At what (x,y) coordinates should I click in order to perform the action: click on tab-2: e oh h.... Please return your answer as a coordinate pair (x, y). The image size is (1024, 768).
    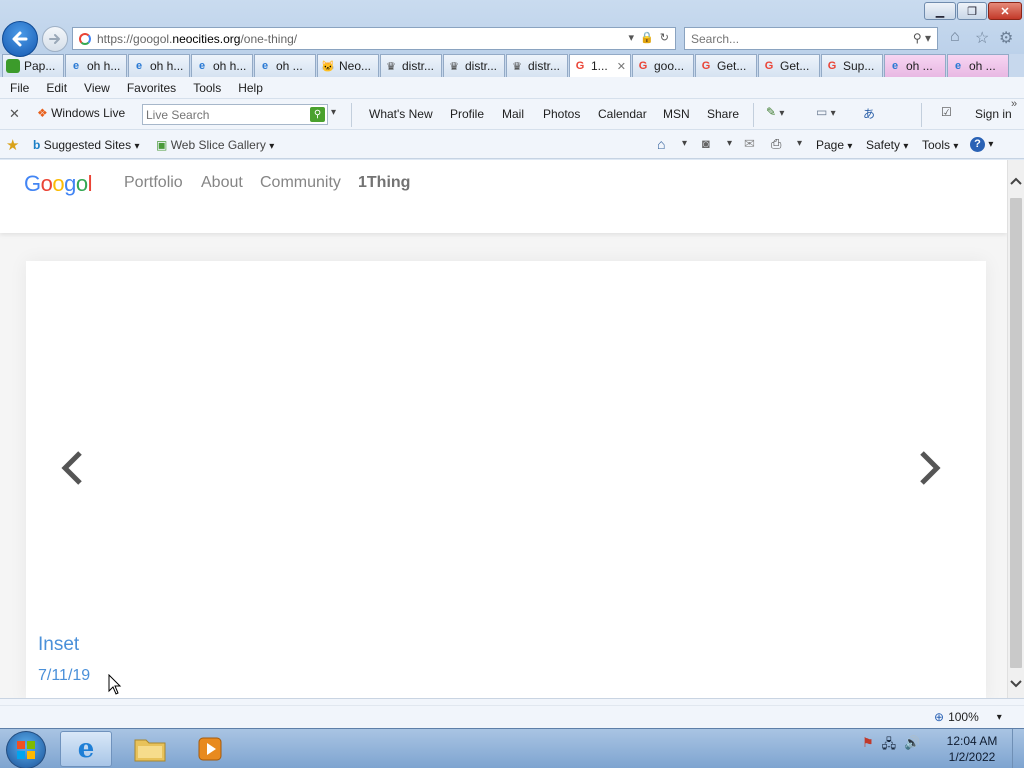
    Looking at the image, I should click on (159, 65).